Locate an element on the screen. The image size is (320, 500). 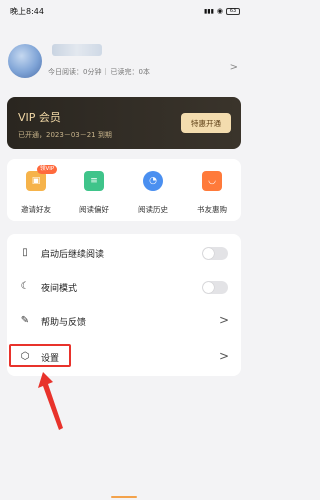
avatar is located at coordinates (25, 61).